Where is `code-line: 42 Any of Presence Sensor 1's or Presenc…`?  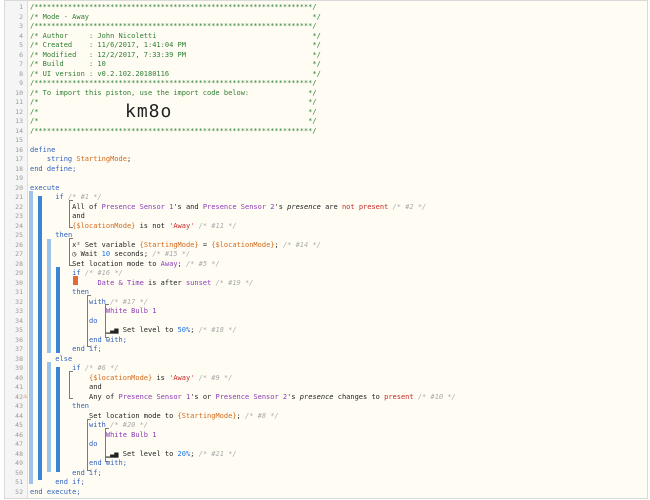
code-line: 42 Any of Presence Sensor 1's or Presenc… is located at coordinates (326, 398).